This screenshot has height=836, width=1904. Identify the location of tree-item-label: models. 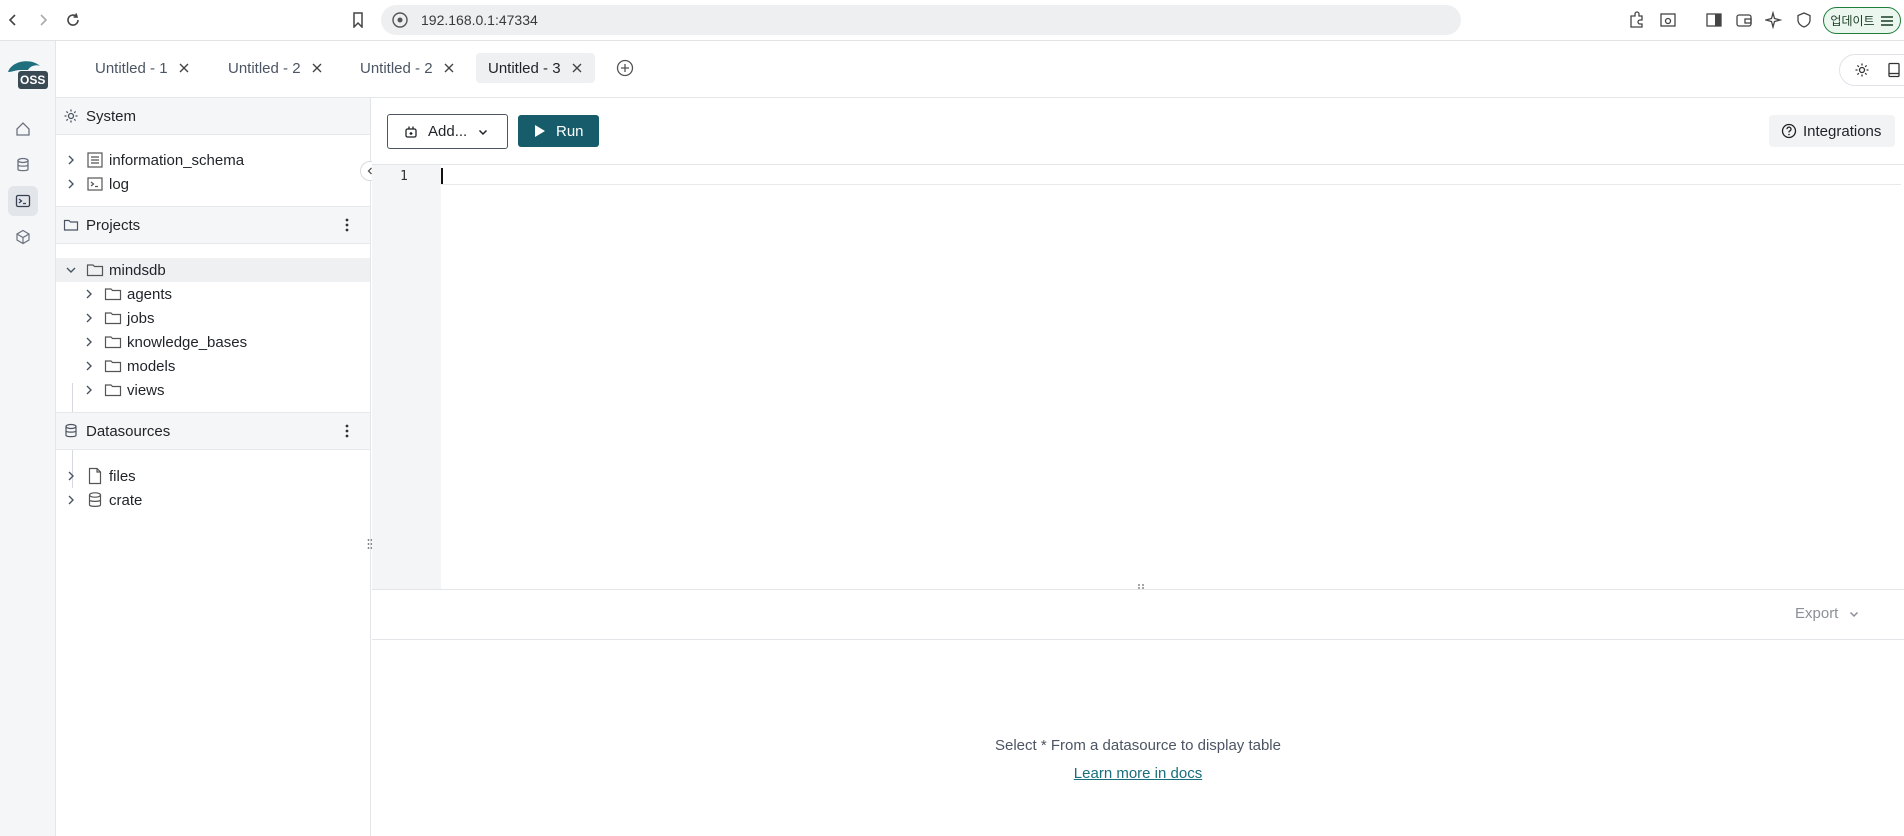
(151, 366).